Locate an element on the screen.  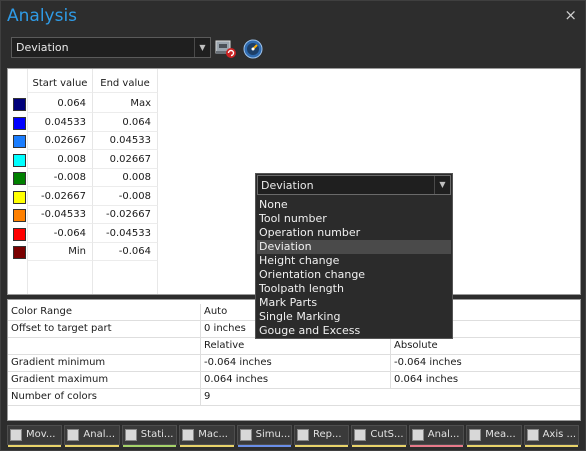
dropdown-option: Orientation change is located at coordinates (354, 275).